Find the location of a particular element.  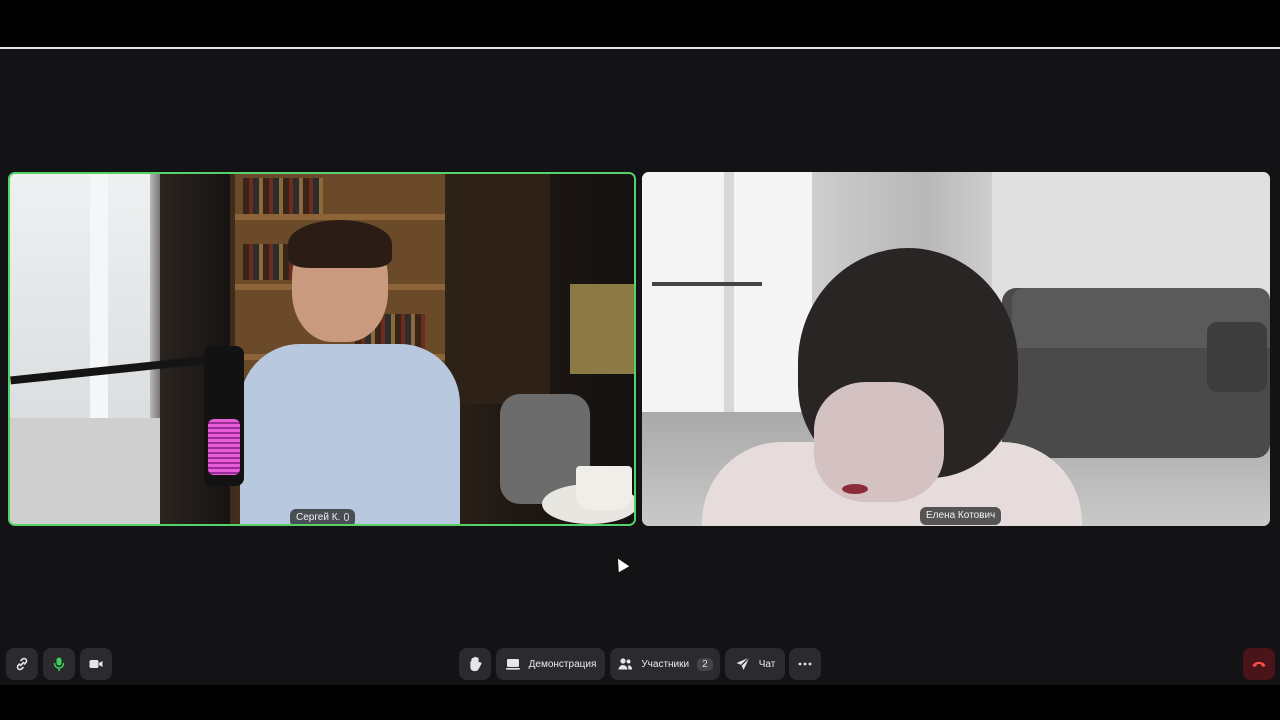

camera-toggle-button is located at coordinates (96, 664).